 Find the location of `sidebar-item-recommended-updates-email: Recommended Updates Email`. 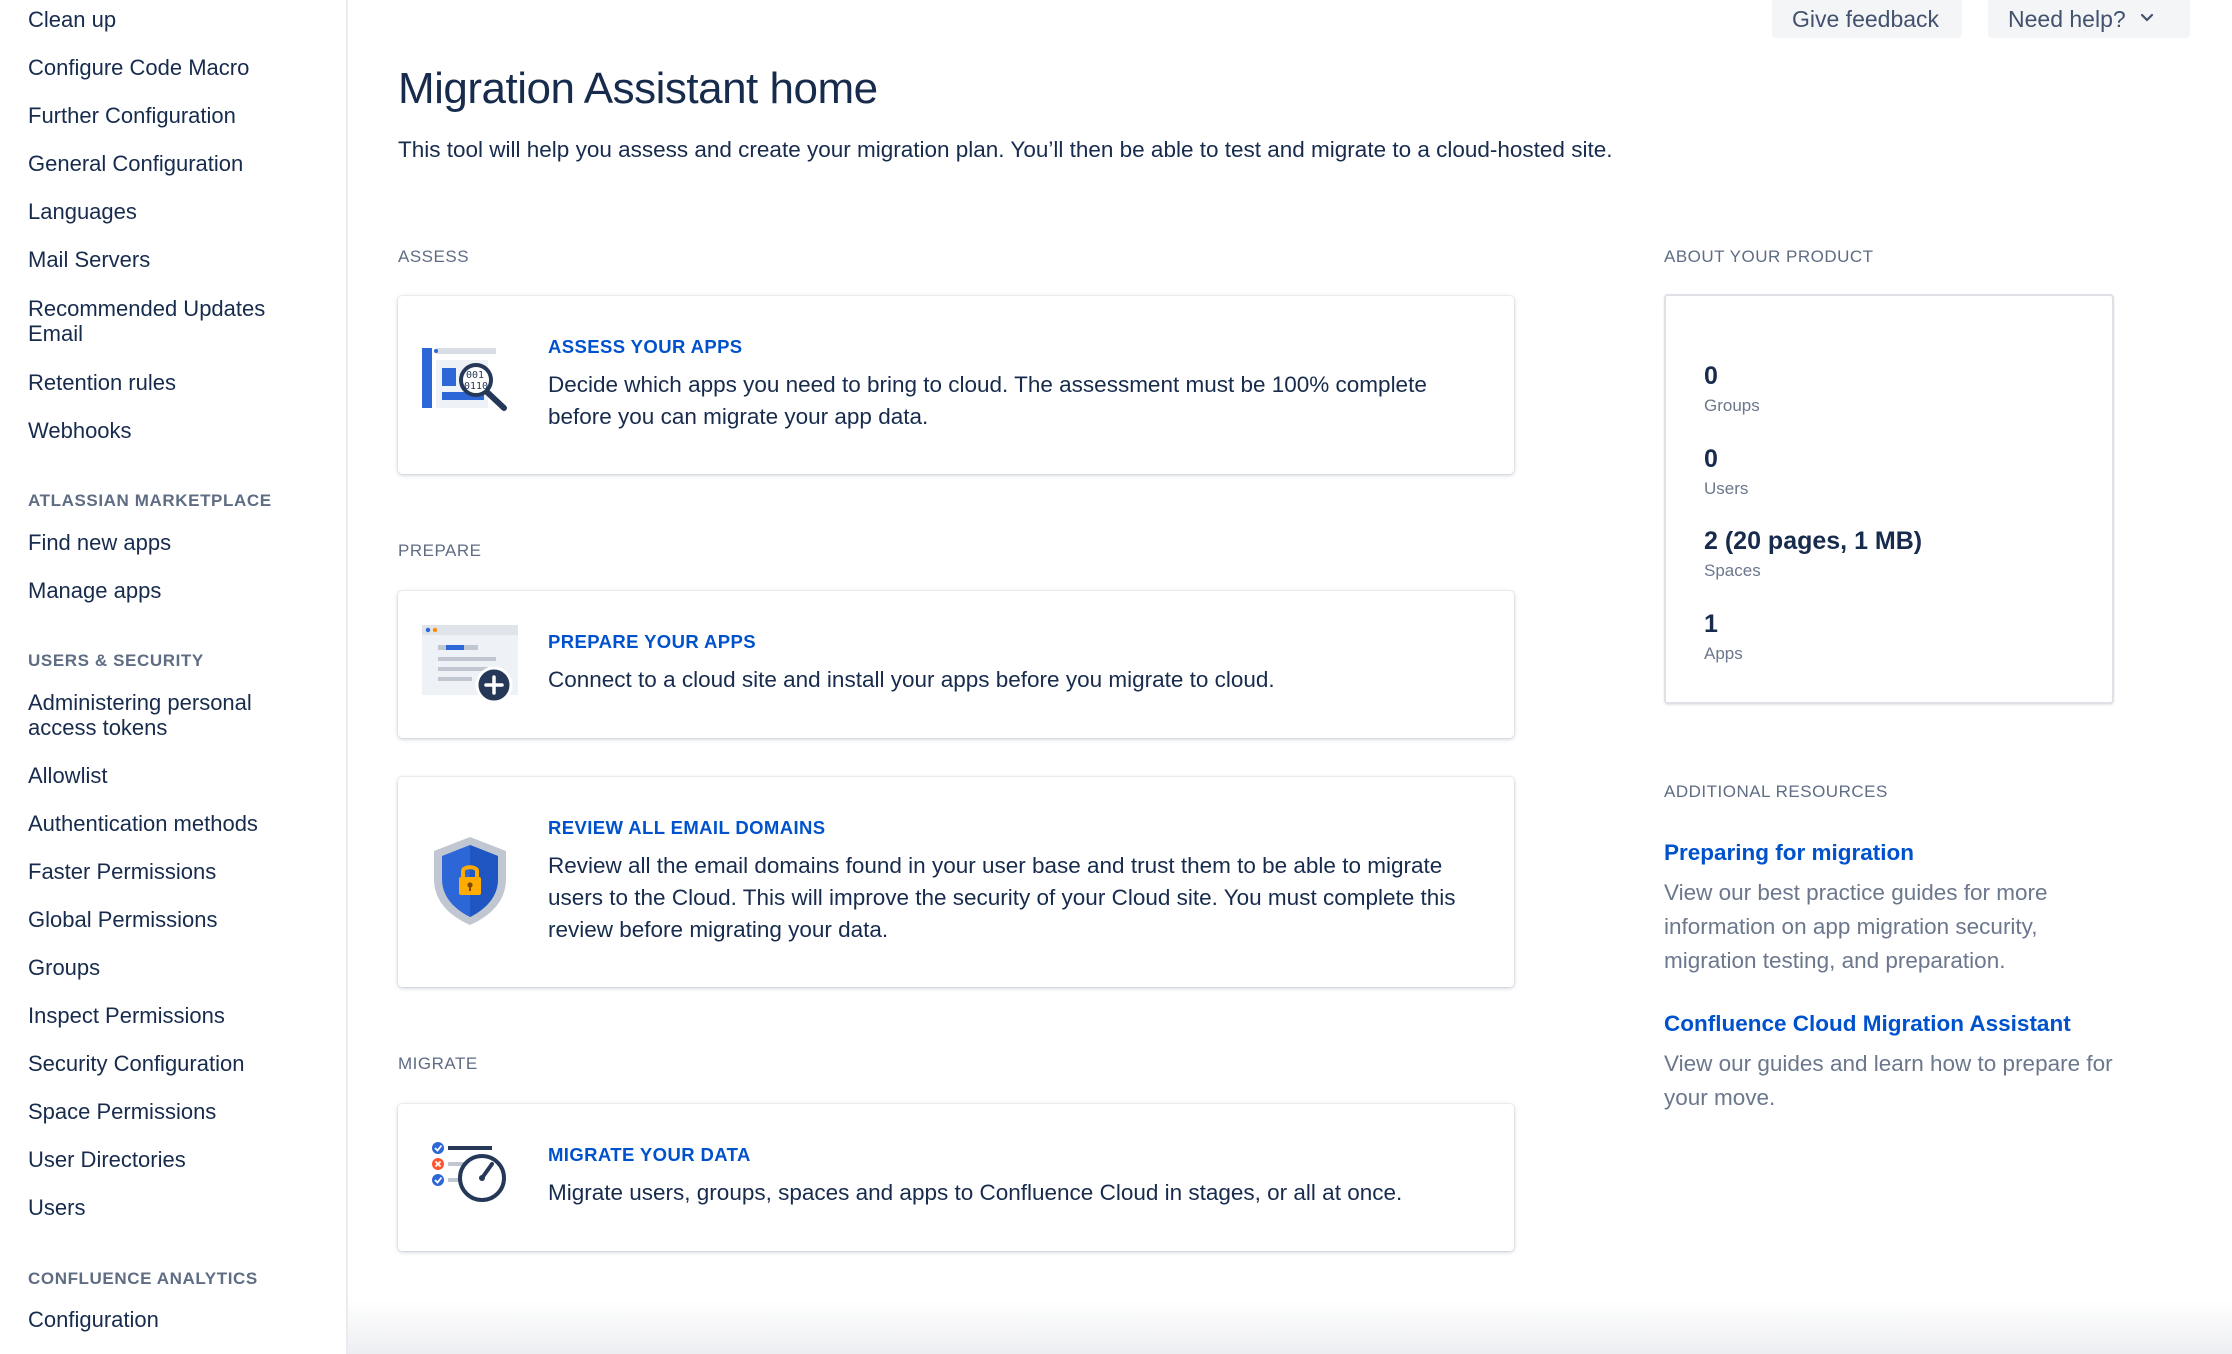

sidebar-item-recommended-updates-email: Recommended Updates Email is located at coordinates (163, 321).